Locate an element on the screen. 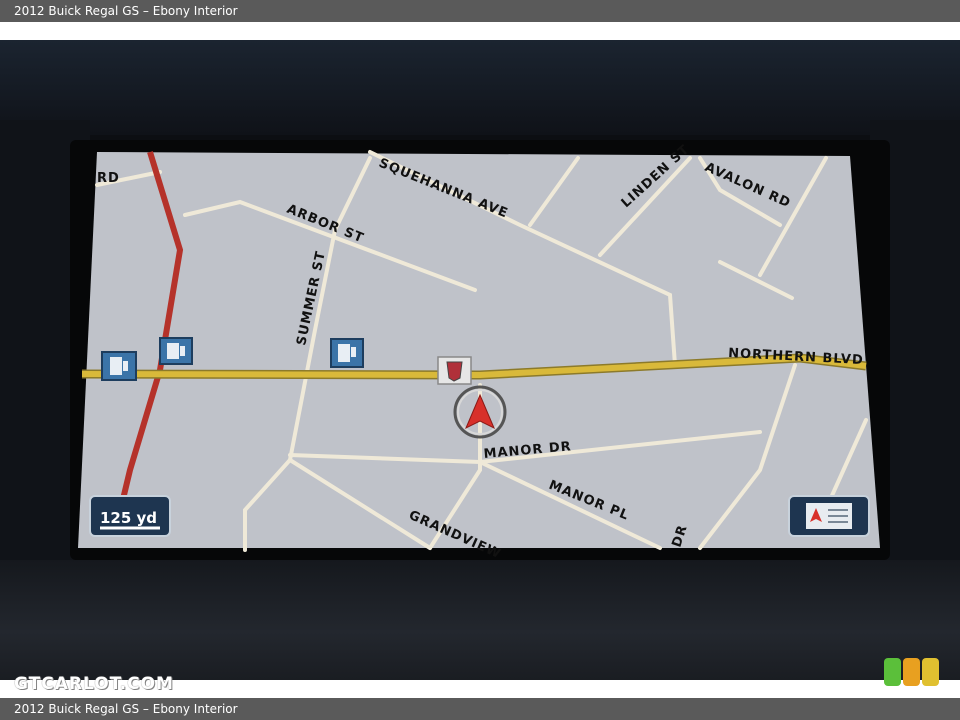 The height and width of the screenshot is (720, 960). rating-badges is located at coordinates (912, 674).